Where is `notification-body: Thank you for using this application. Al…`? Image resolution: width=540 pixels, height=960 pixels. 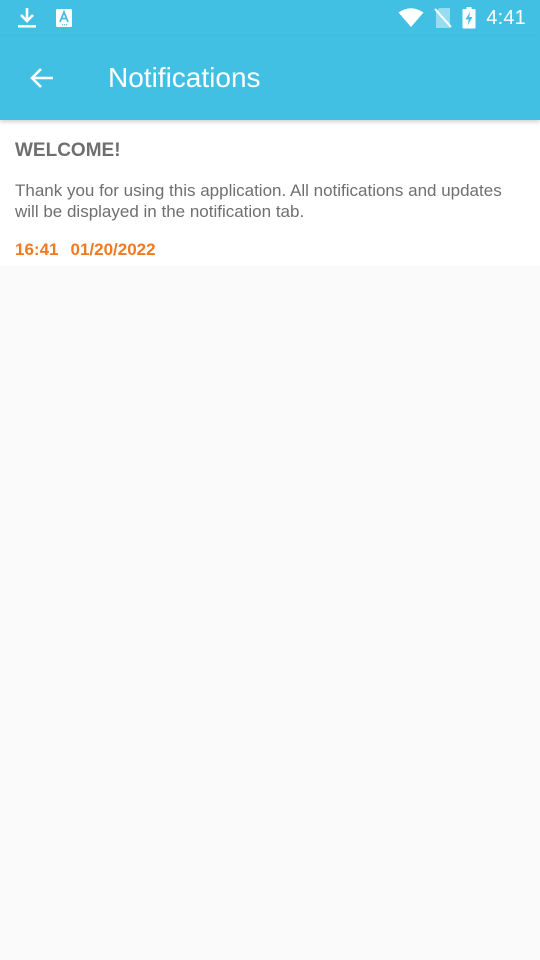 notification-body: Thank you for using this application. Al… is located at coordinates (258, 201).